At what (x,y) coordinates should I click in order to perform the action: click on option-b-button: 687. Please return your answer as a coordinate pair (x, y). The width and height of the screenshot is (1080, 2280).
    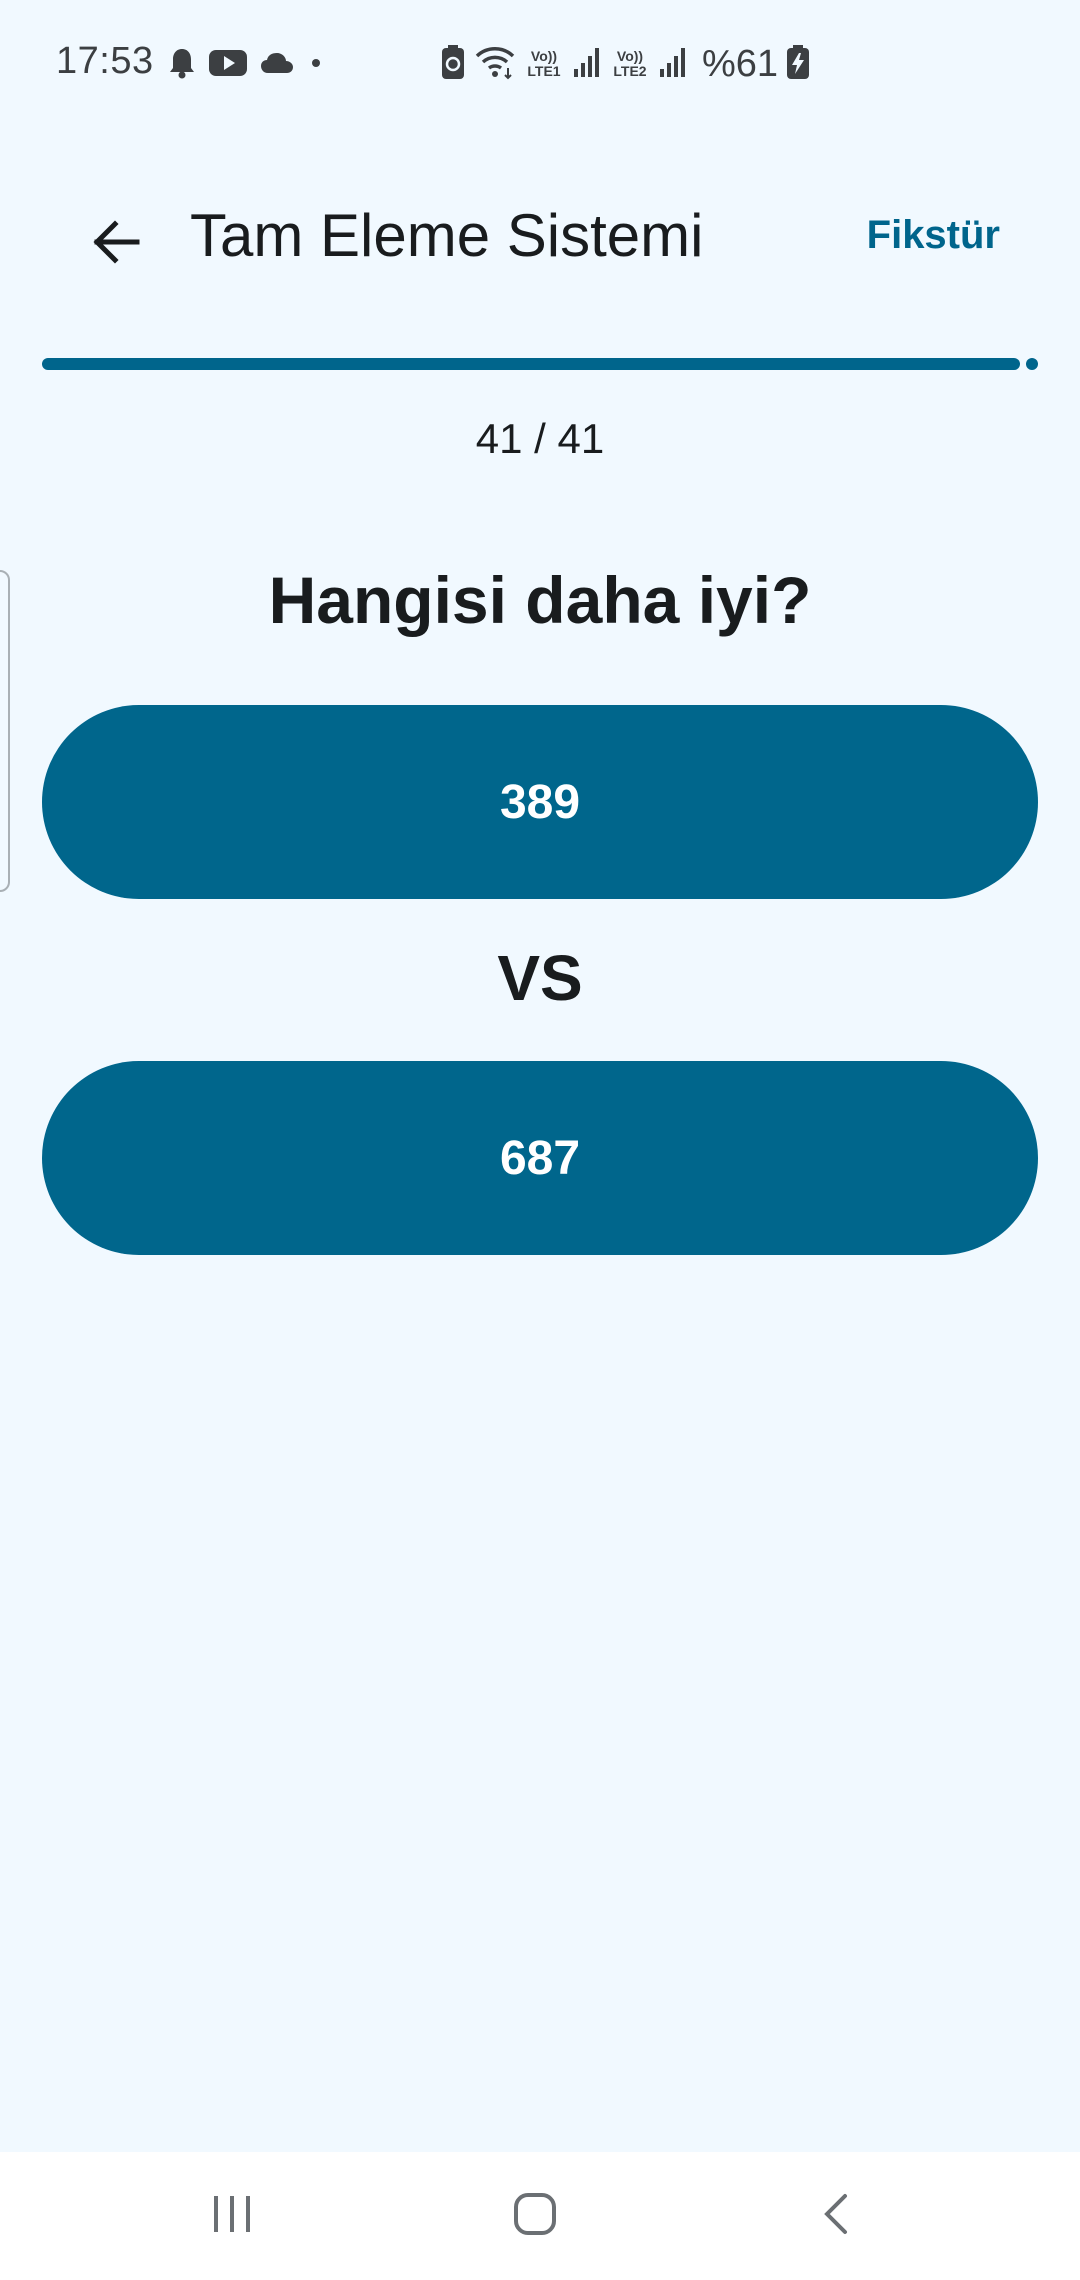
    Looking at the image, I should click on (540, 1158).